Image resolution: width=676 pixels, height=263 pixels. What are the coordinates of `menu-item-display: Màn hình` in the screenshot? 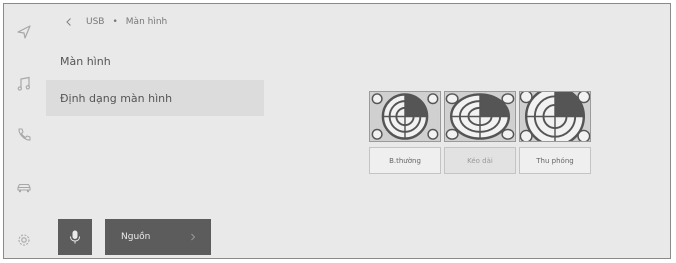 It's located at (155, 61).